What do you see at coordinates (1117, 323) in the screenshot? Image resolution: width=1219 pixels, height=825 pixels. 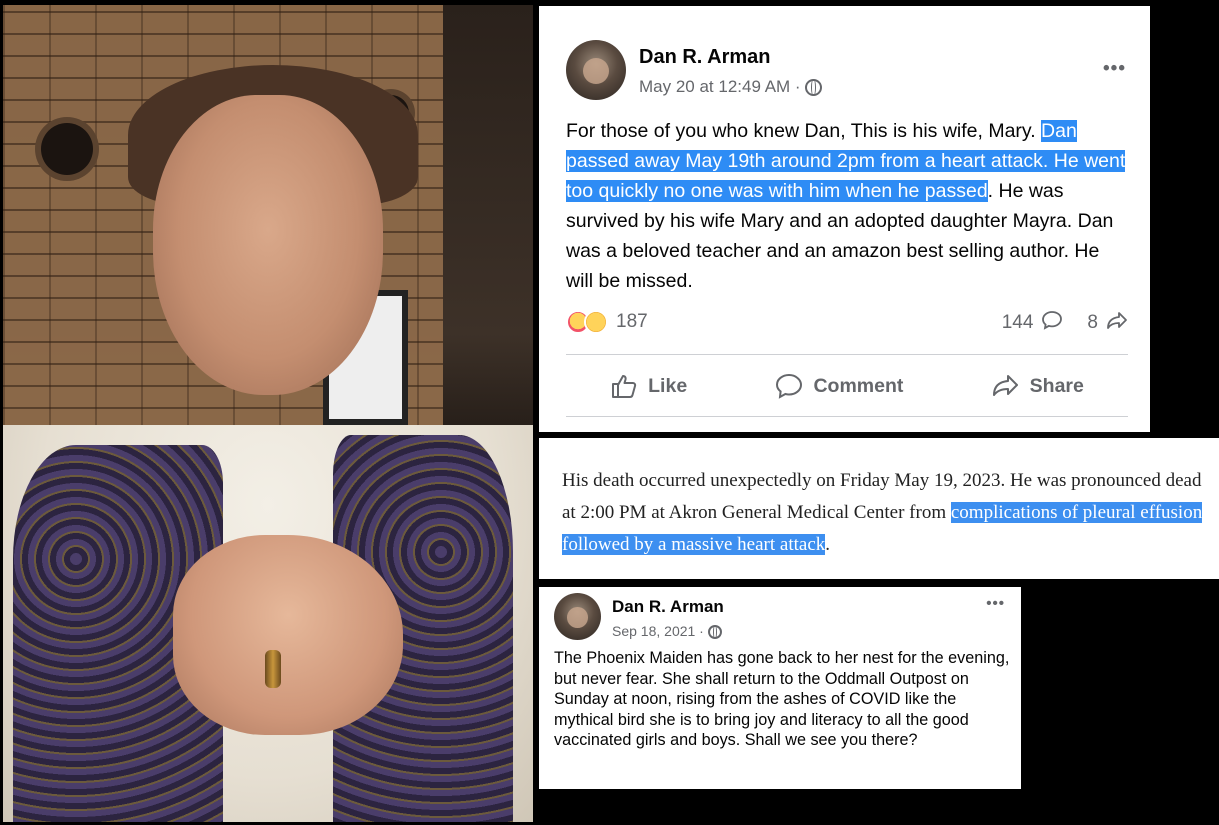 I see `share-arrow-icon` at bounding box center [1117, 323].